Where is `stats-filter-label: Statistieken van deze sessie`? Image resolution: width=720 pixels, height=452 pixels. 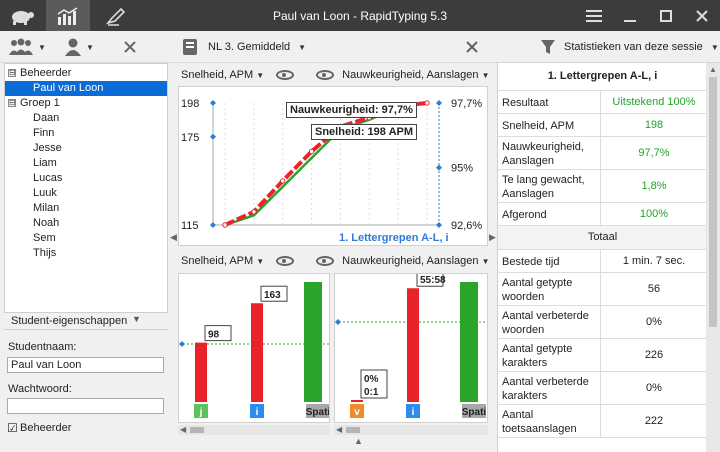 stats-filter-label: Statistieken van deze sessie is located at coordinates (633, 47).